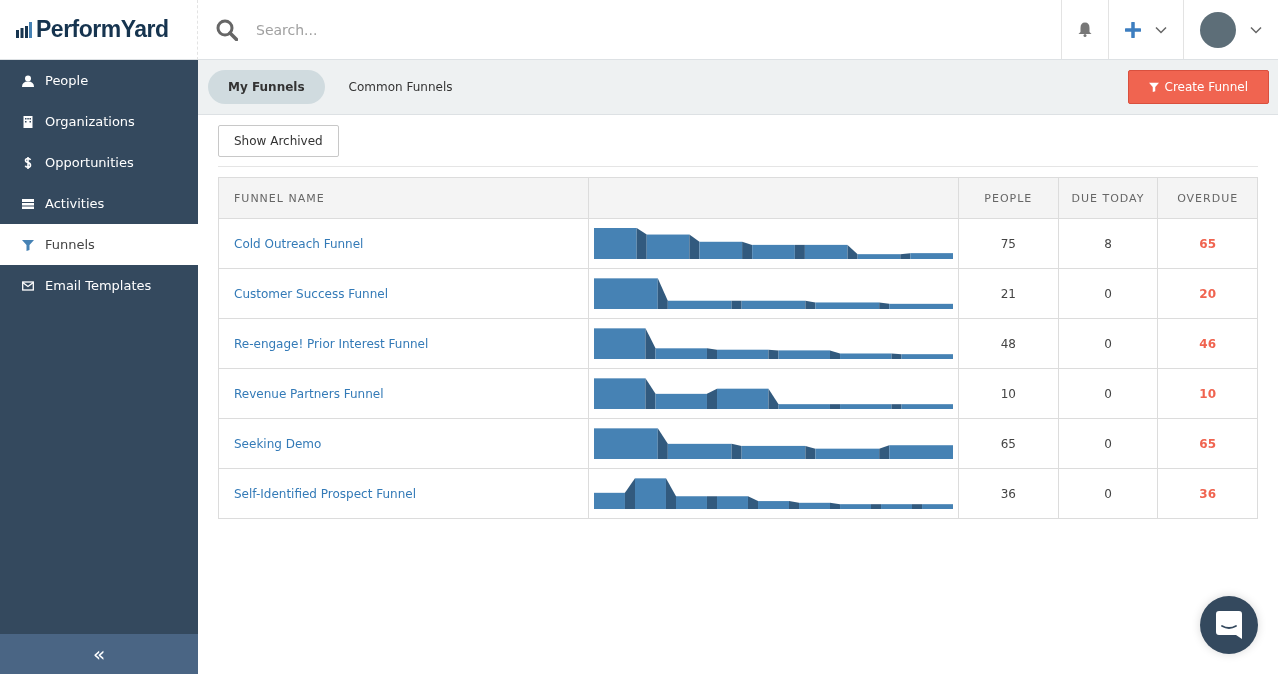  What do you see at coordinates (67, 80) in the screenshot?
I see `sidebar-item-label: People` at bounding box center [67, 80].